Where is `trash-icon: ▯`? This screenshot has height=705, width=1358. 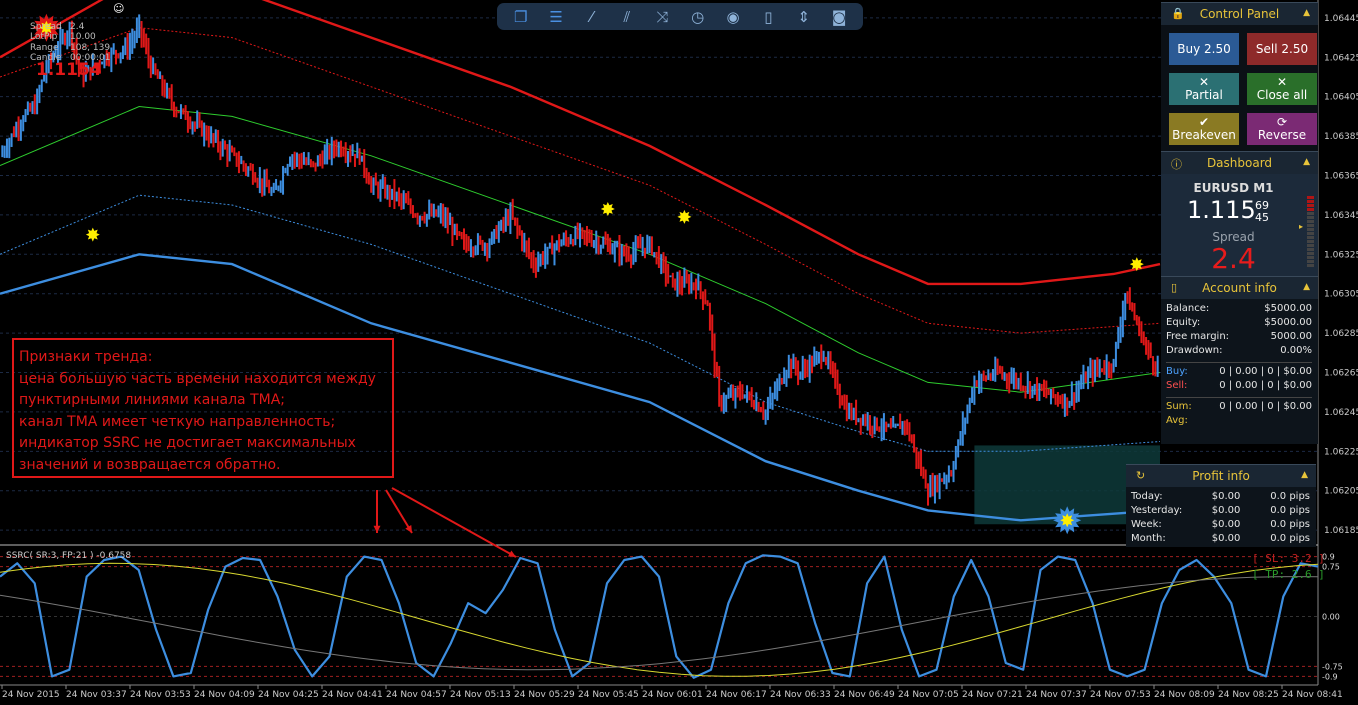 trash-icon: ▯ is located at coordinates (768, 17).